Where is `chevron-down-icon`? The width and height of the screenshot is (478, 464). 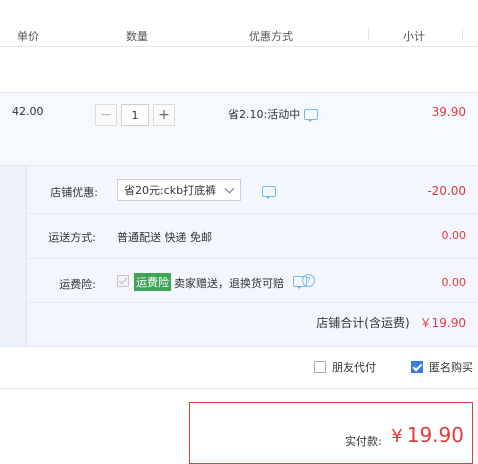 chevron-down-icon is located at coordinates (229, 188).